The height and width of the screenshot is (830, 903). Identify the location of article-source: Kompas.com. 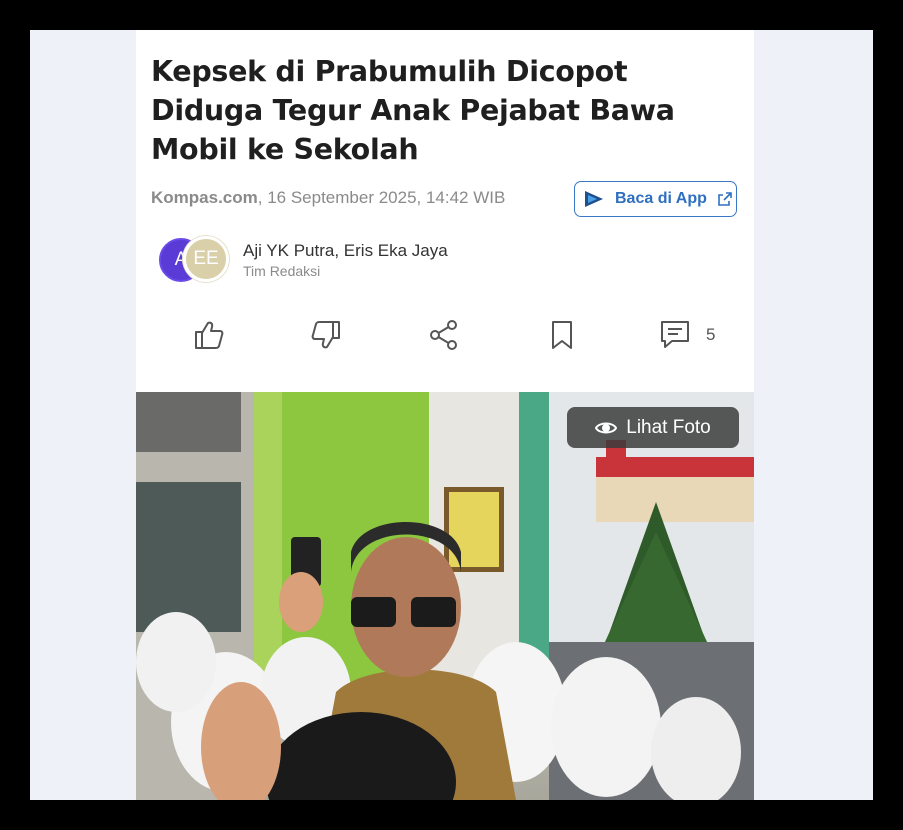
(204, 197).